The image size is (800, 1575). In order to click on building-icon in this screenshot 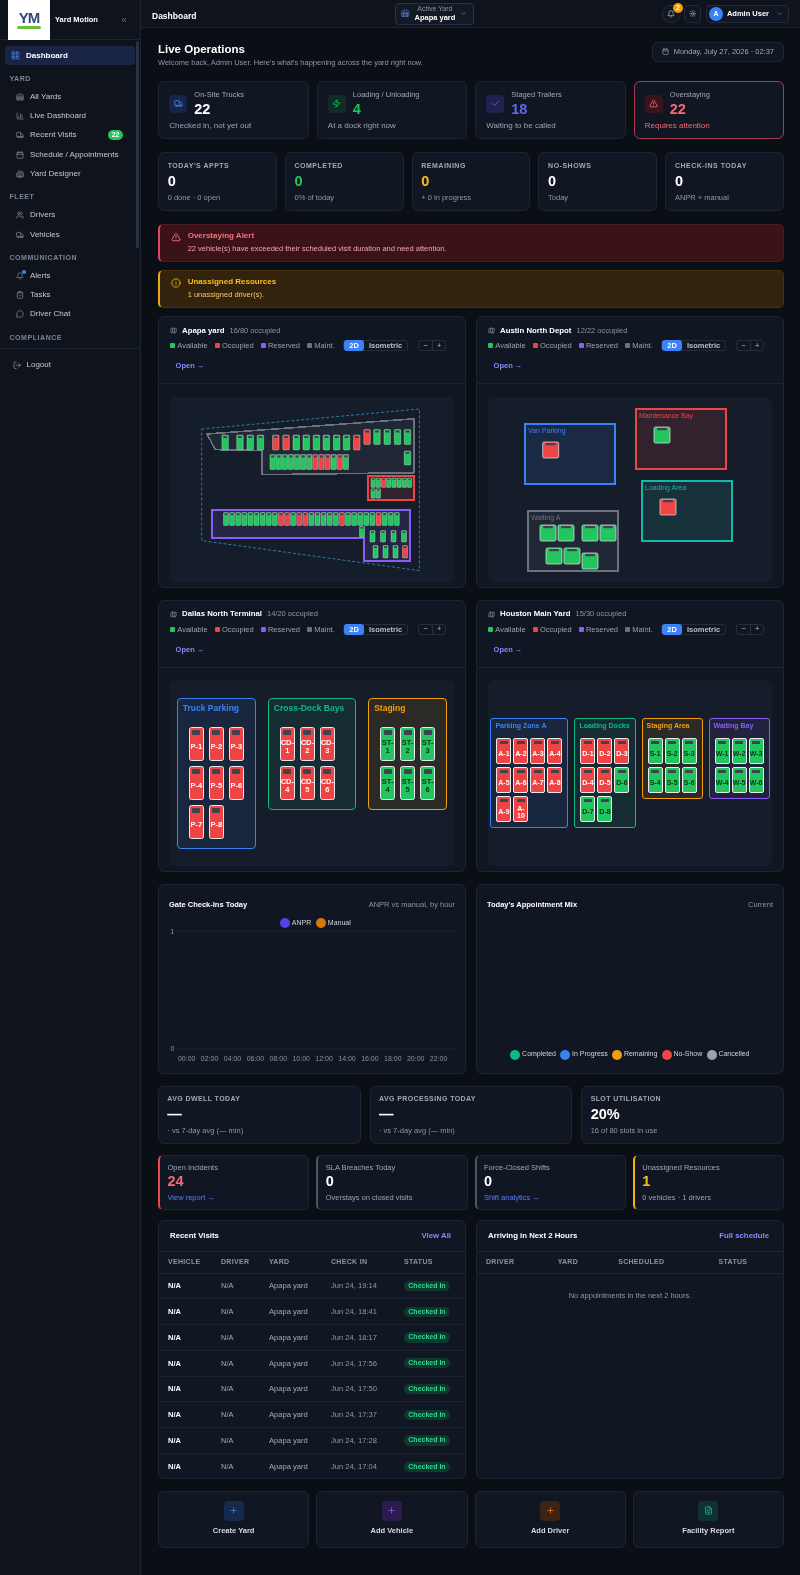, I will do `click(20, 173)`.